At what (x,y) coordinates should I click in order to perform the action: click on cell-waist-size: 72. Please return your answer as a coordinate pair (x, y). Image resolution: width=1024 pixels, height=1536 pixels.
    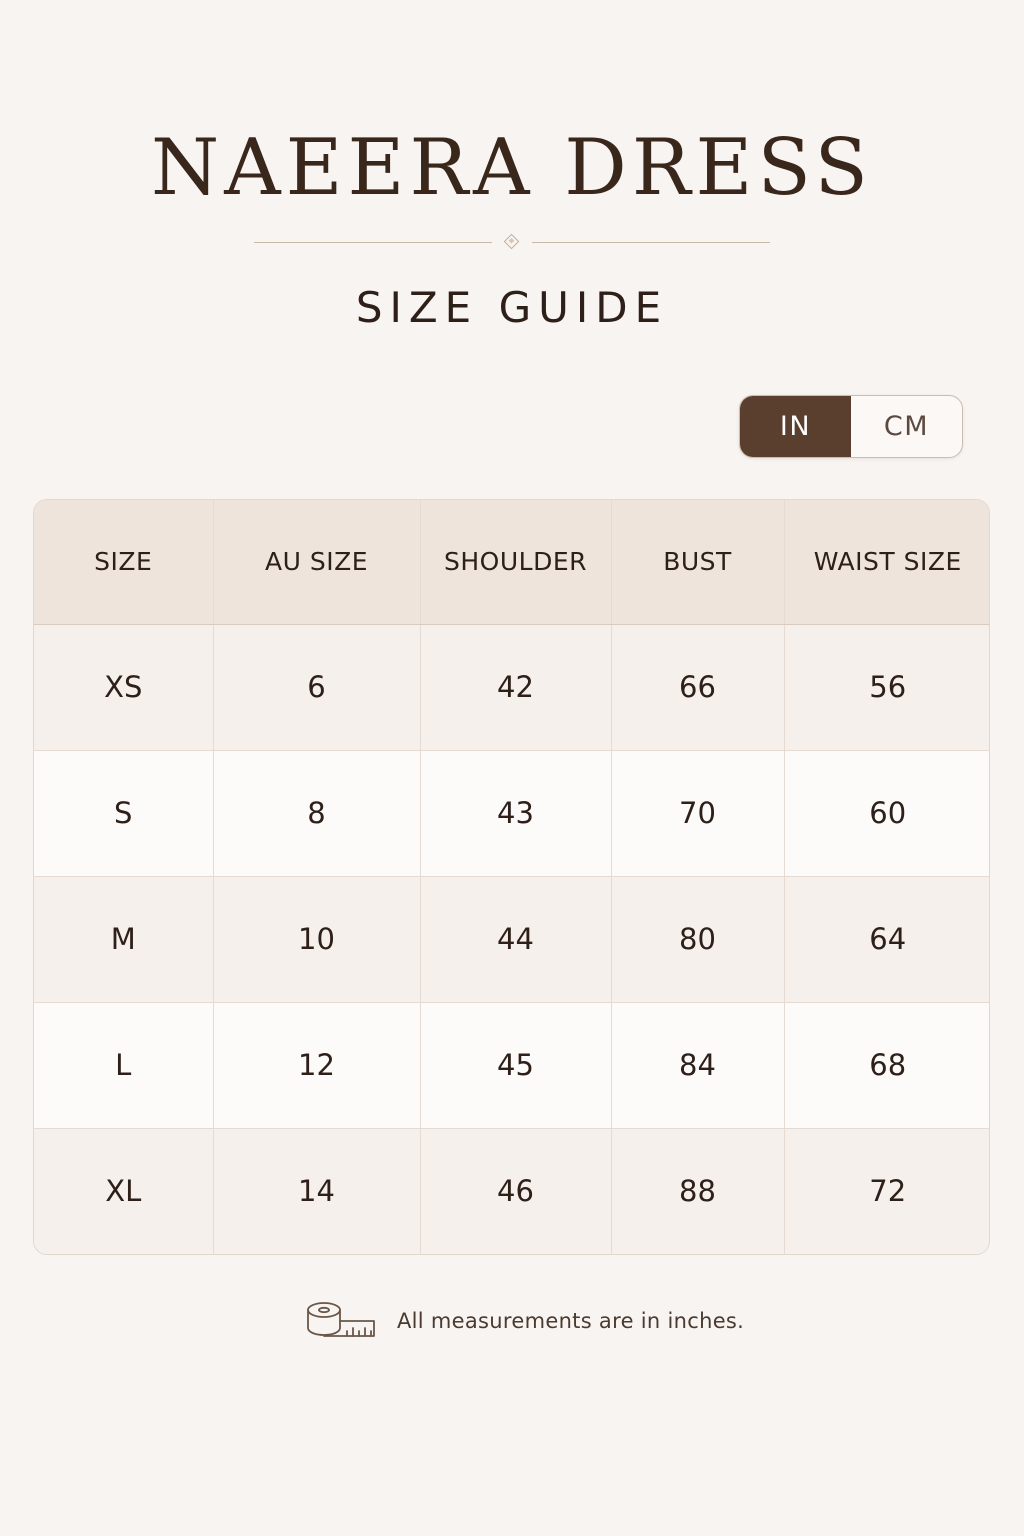
    Looking at the image, I should click on (886, 1191).